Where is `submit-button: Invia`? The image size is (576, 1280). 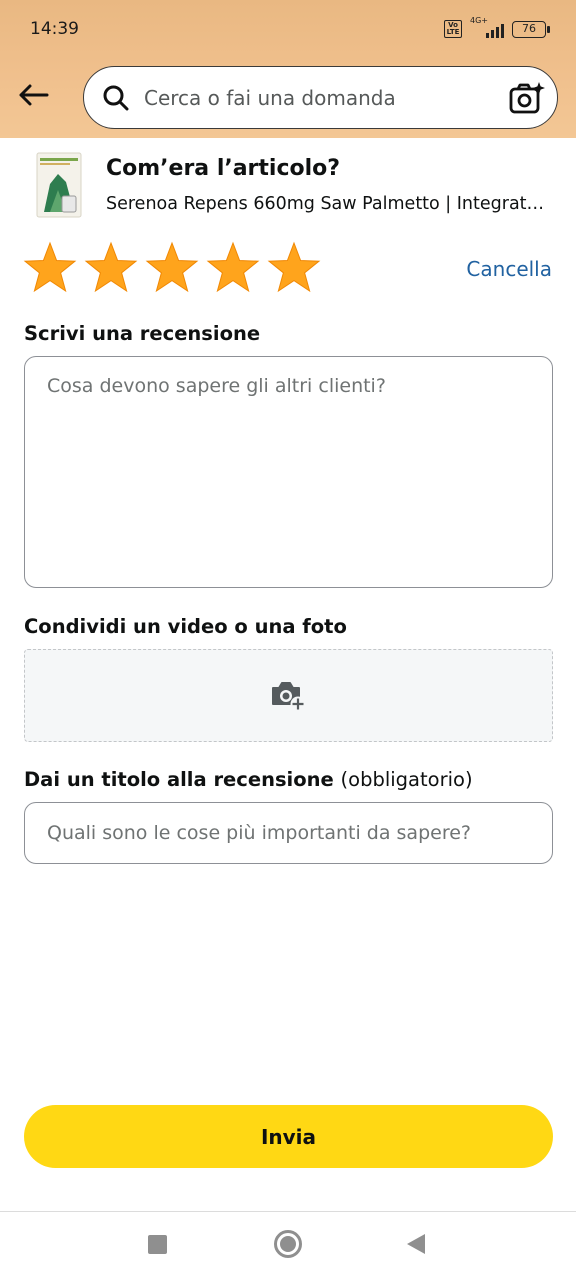 submit-button: Invia is located at coordinates (288, 1136).